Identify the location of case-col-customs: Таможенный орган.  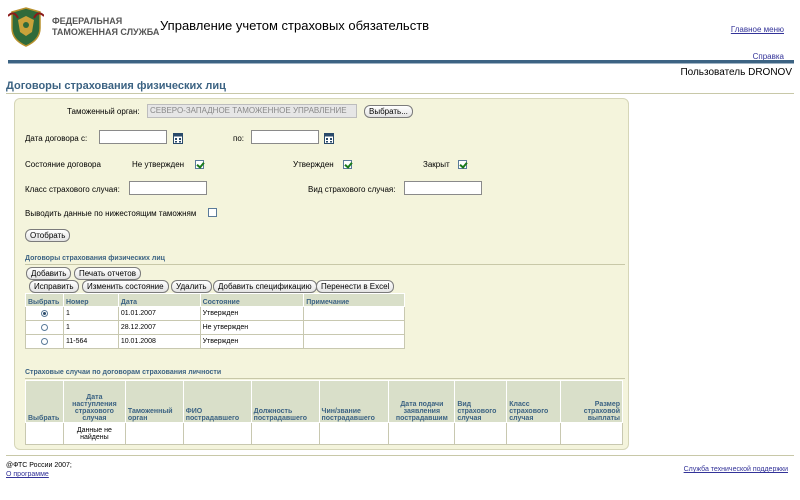
(154, 401).